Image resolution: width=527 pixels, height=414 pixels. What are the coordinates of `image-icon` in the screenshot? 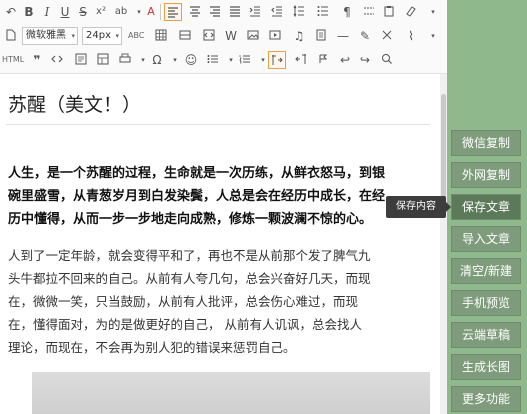 It's located at (253, 36).